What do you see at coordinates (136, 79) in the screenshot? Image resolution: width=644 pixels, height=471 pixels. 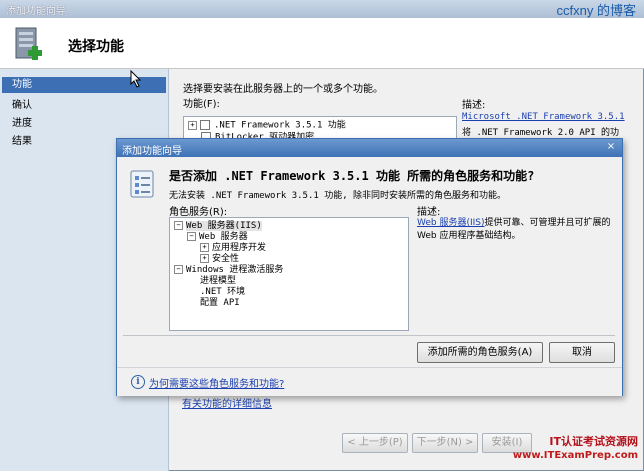 I see `mouse-cursor-icon` at bounding box center [136, 79].